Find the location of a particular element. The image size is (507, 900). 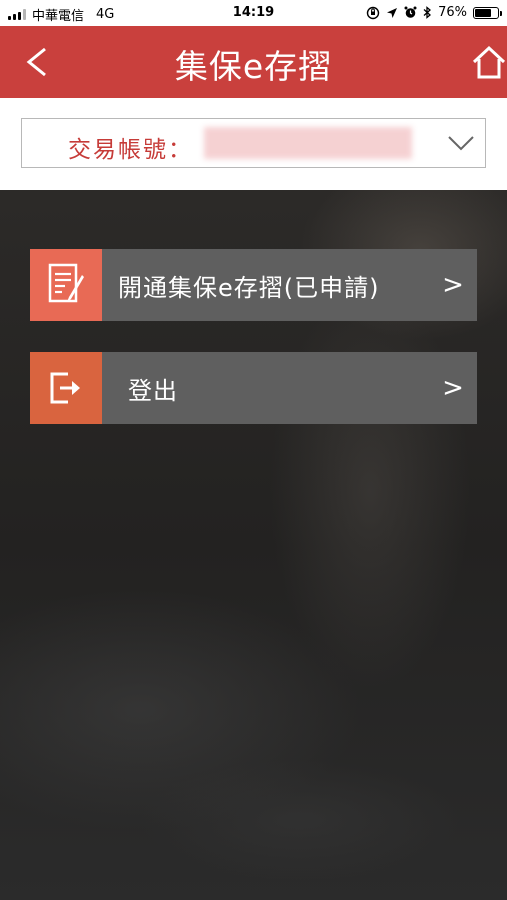

account-area: 交易帳號： is located at coordinates (253, 144).